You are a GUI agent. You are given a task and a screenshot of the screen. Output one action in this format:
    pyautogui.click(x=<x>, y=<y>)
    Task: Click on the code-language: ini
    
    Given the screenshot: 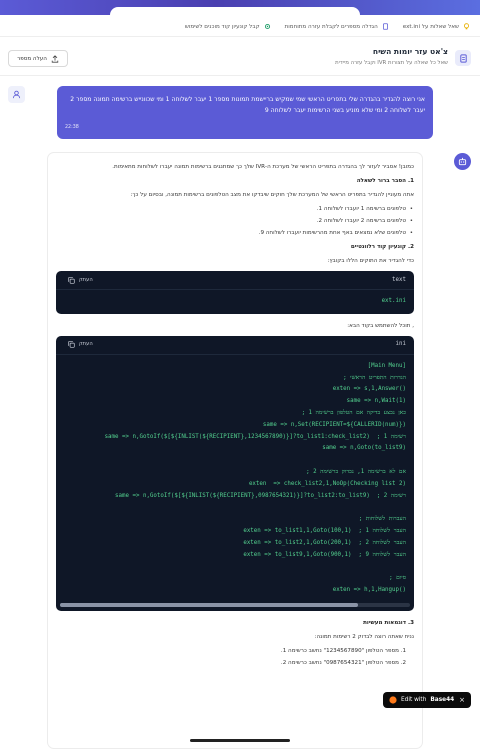 What is the action you would take?
    pyautogui.click(x=400, y=344)
    